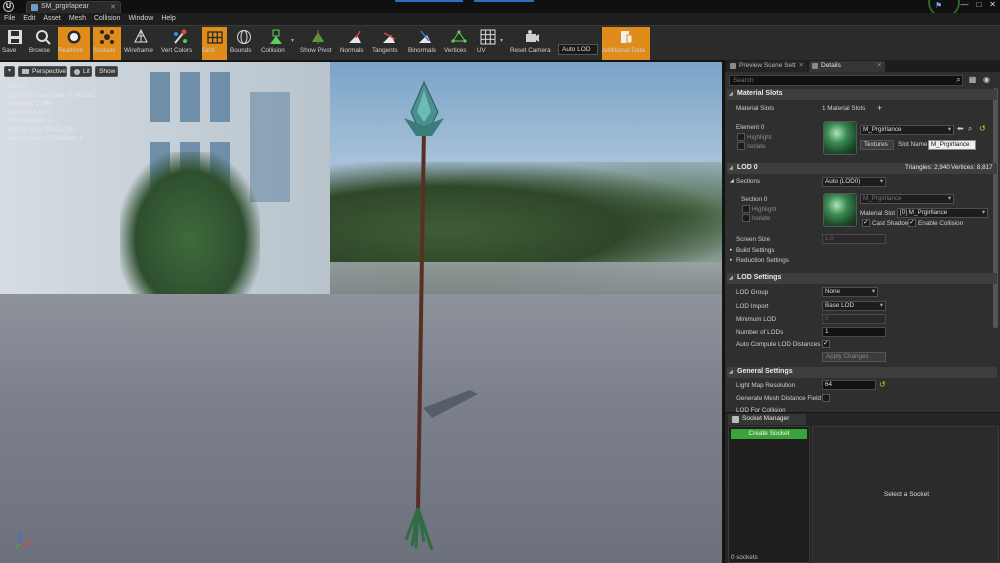 The width and height of the screenshot is (1000, 563). What do you see at coordinates (292, 40) in the screenshot?
I see `collision-dropdown-icon: ▾` at bounding box center [292, 40].